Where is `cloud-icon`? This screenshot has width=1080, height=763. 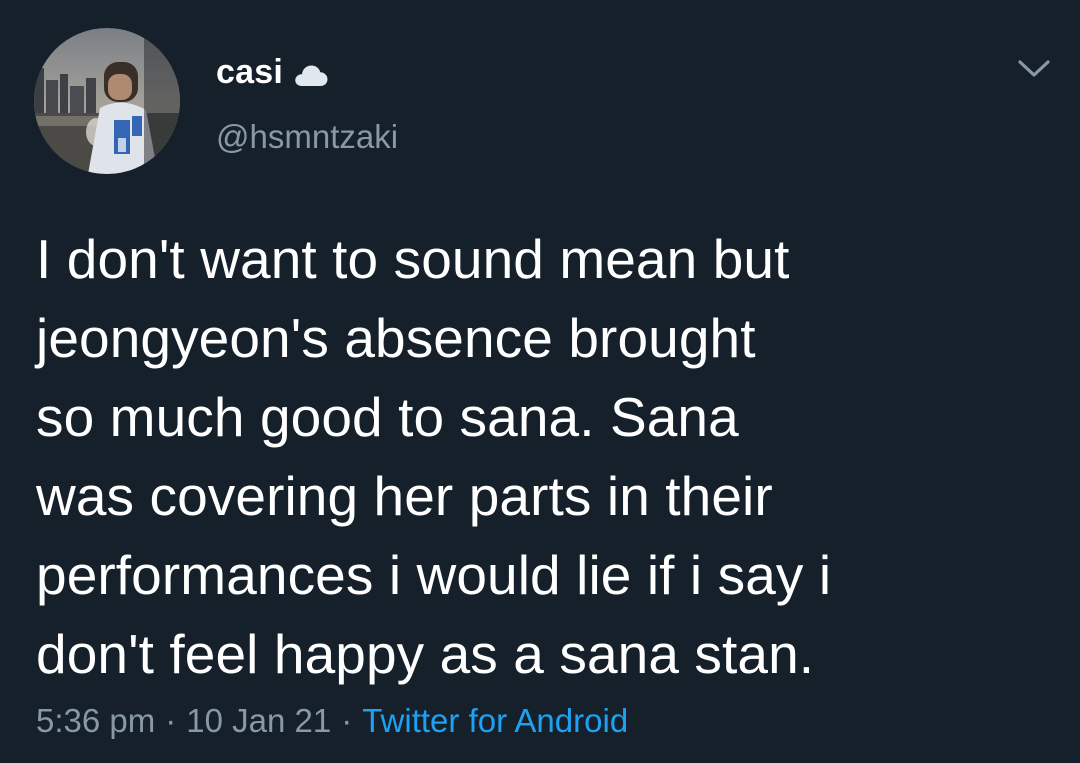 cloud-icon is located at coordinates (311, 74).